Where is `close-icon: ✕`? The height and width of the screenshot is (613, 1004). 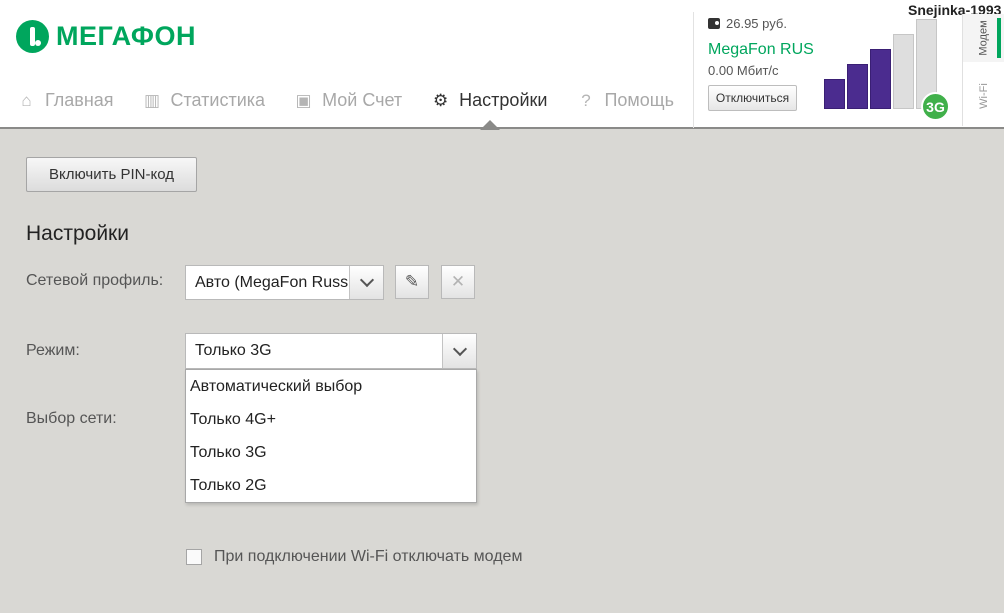 close-icon: ✕ is located at coordinates (458, 281).